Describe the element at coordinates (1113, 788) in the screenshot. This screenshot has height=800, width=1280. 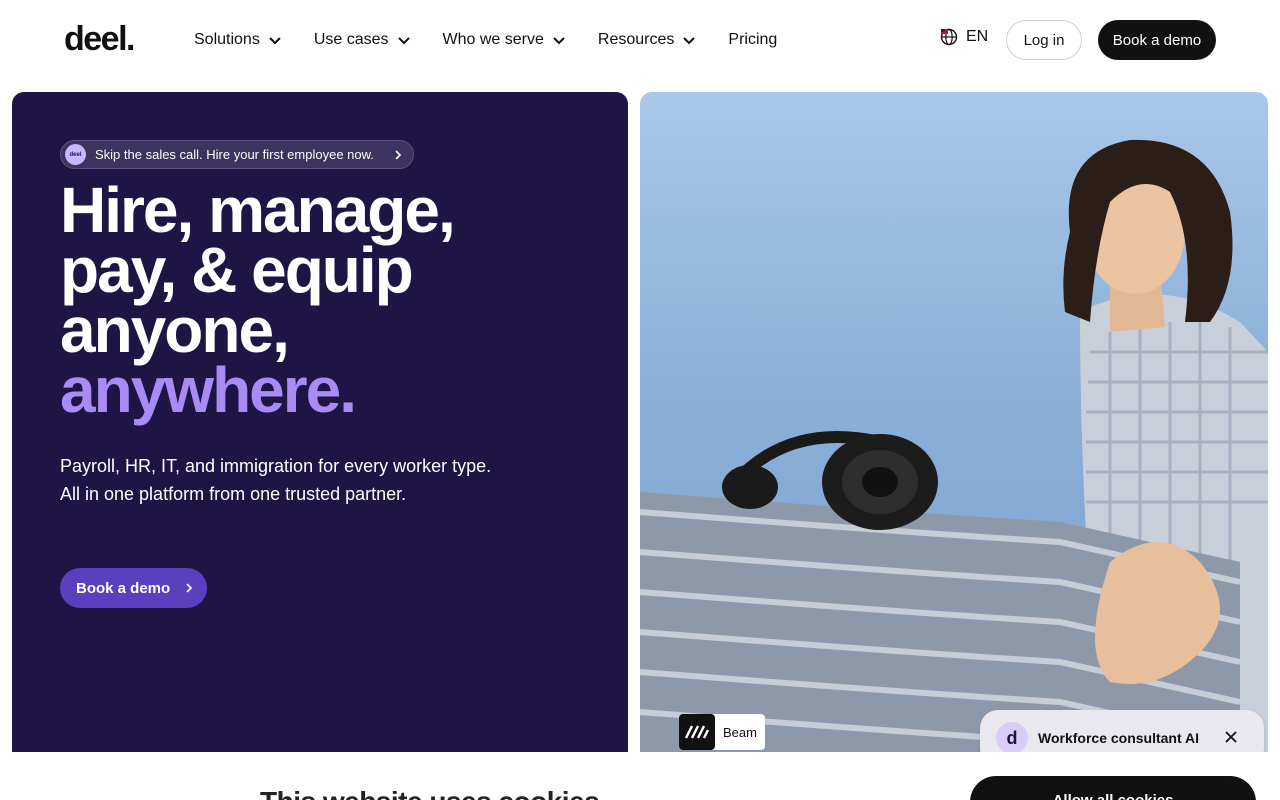
I see `allow-all-cookies-button: Allow all cookies` at that location.